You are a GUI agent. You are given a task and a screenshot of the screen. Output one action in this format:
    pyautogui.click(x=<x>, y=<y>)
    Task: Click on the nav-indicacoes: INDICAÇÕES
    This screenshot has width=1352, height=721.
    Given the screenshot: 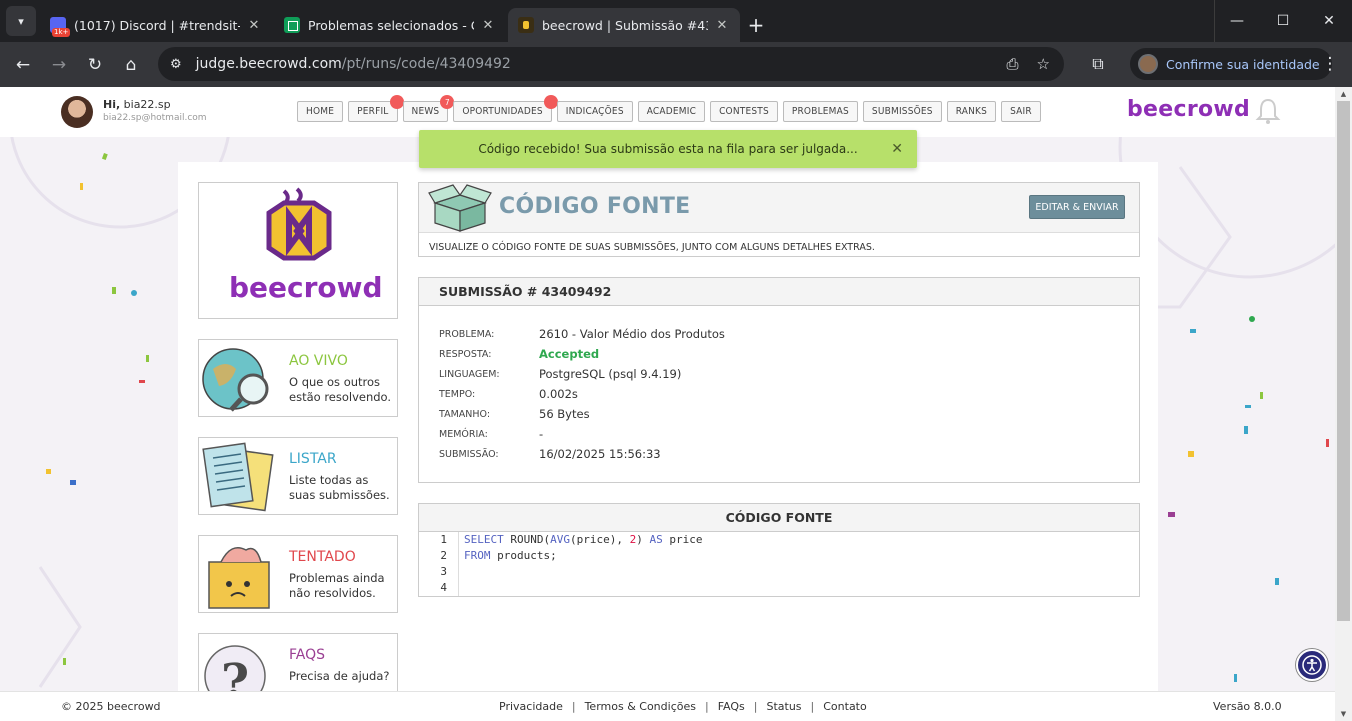 What is the action you would take?
    pyautogui.click(x=594, y=111)
    